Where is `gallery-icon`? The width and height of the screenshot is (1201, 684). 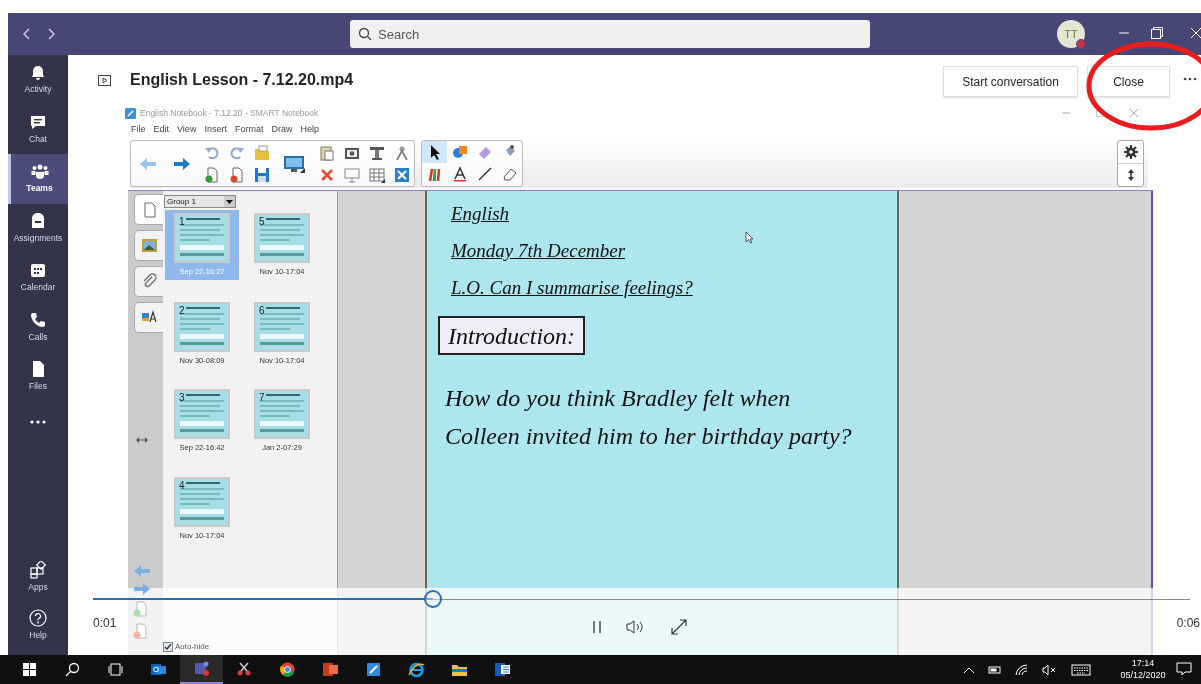 gallery-icon is located at coordinates (149, 245).